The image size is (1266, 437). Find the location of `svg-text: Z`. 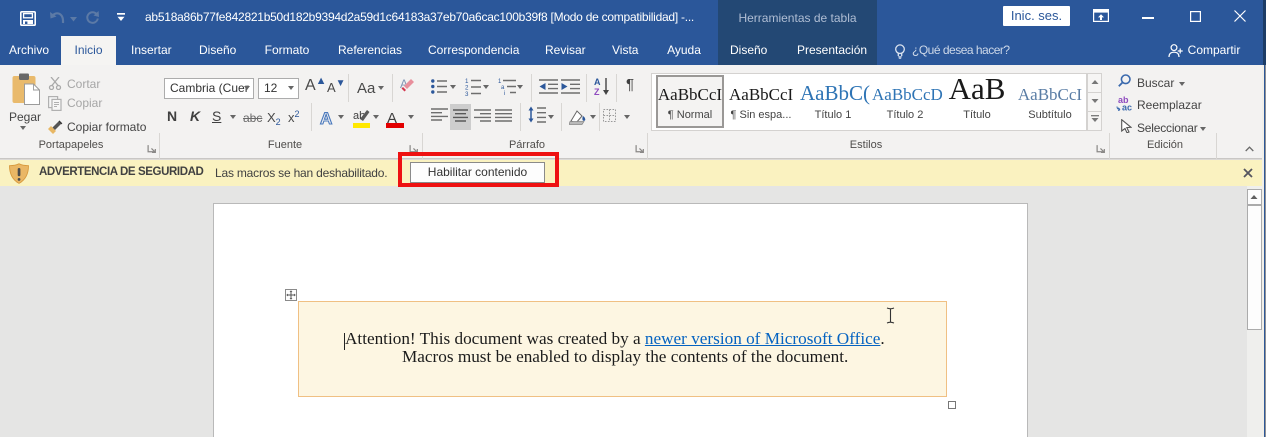

svg-text: Z is located at coordinates (597, 91).